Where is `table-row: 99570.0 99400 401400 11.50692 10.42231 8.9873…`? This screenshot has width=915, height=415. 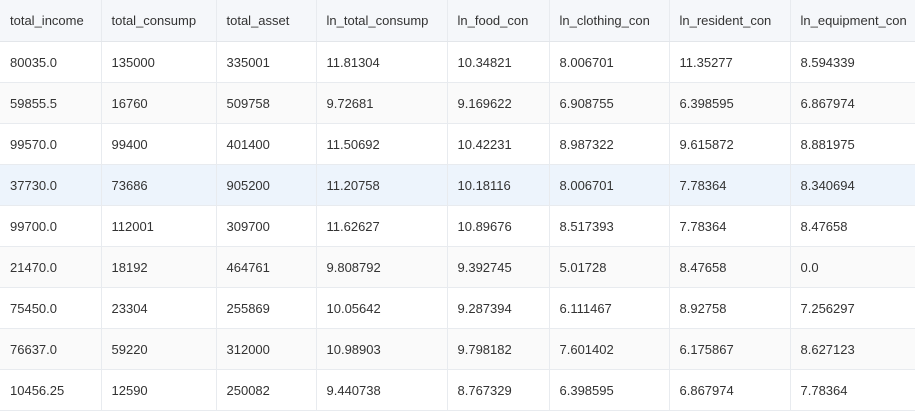
table-row: 99570.0 99400 401400 11.50692 10.42231 8.9873… is located at coordinates (457, 144).